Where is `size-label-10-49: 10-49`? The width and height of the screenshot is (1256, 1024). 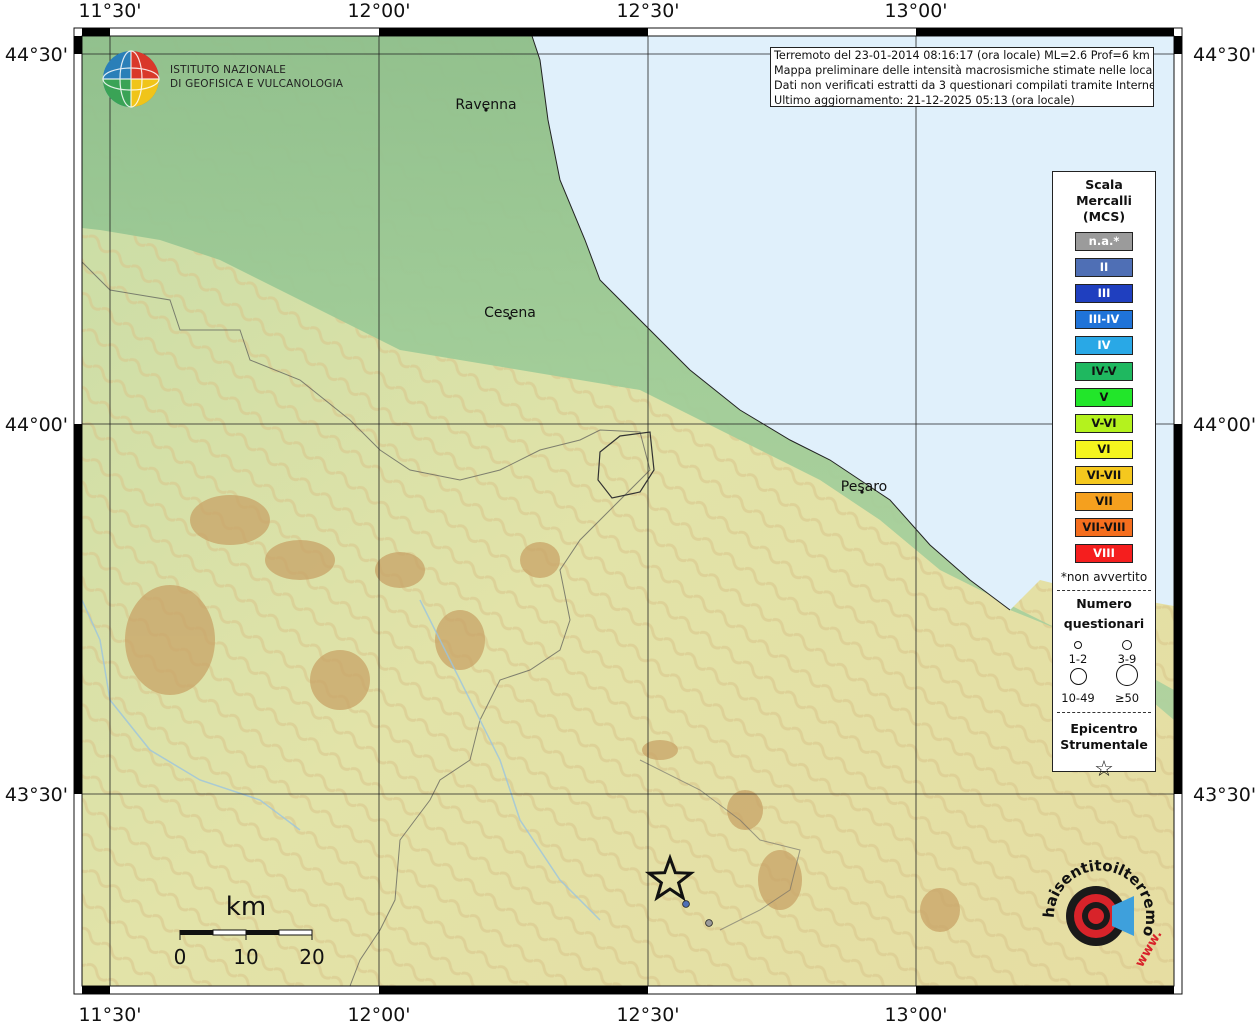 size-label-10-49: 10-49 is located at coordinates (1078, 698).